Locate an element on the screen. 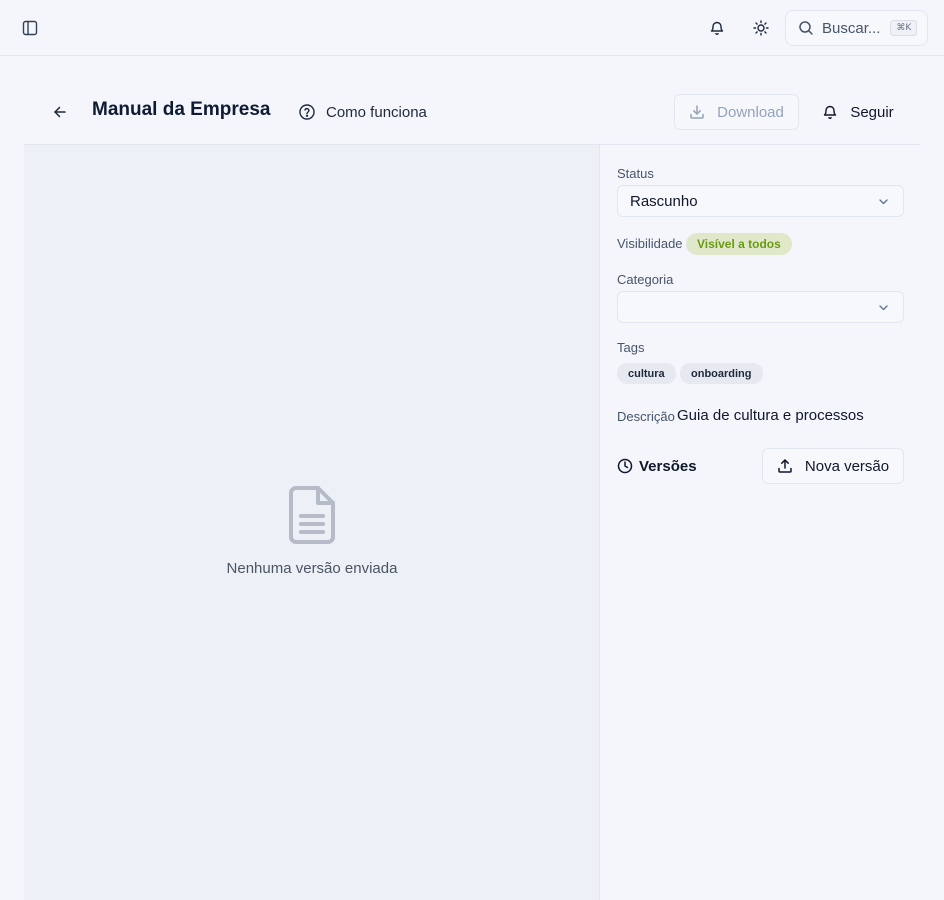 This screenshot has height=900, width=944. file-text-icon is located at coordinates (312, 515).